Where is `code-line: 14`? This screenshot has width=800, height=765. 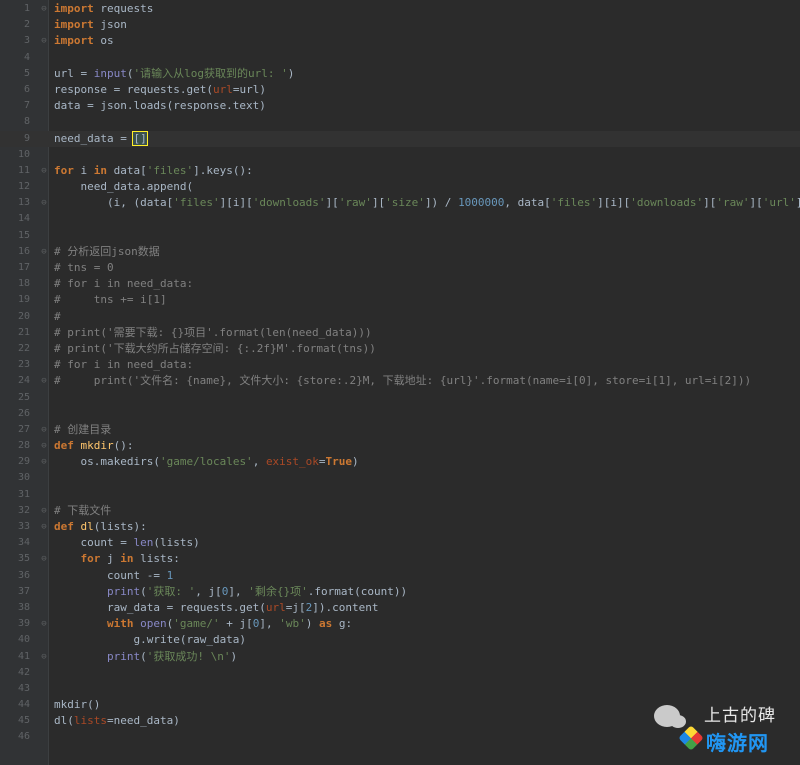
code-line: 14 is located at coordinates (400, 219).